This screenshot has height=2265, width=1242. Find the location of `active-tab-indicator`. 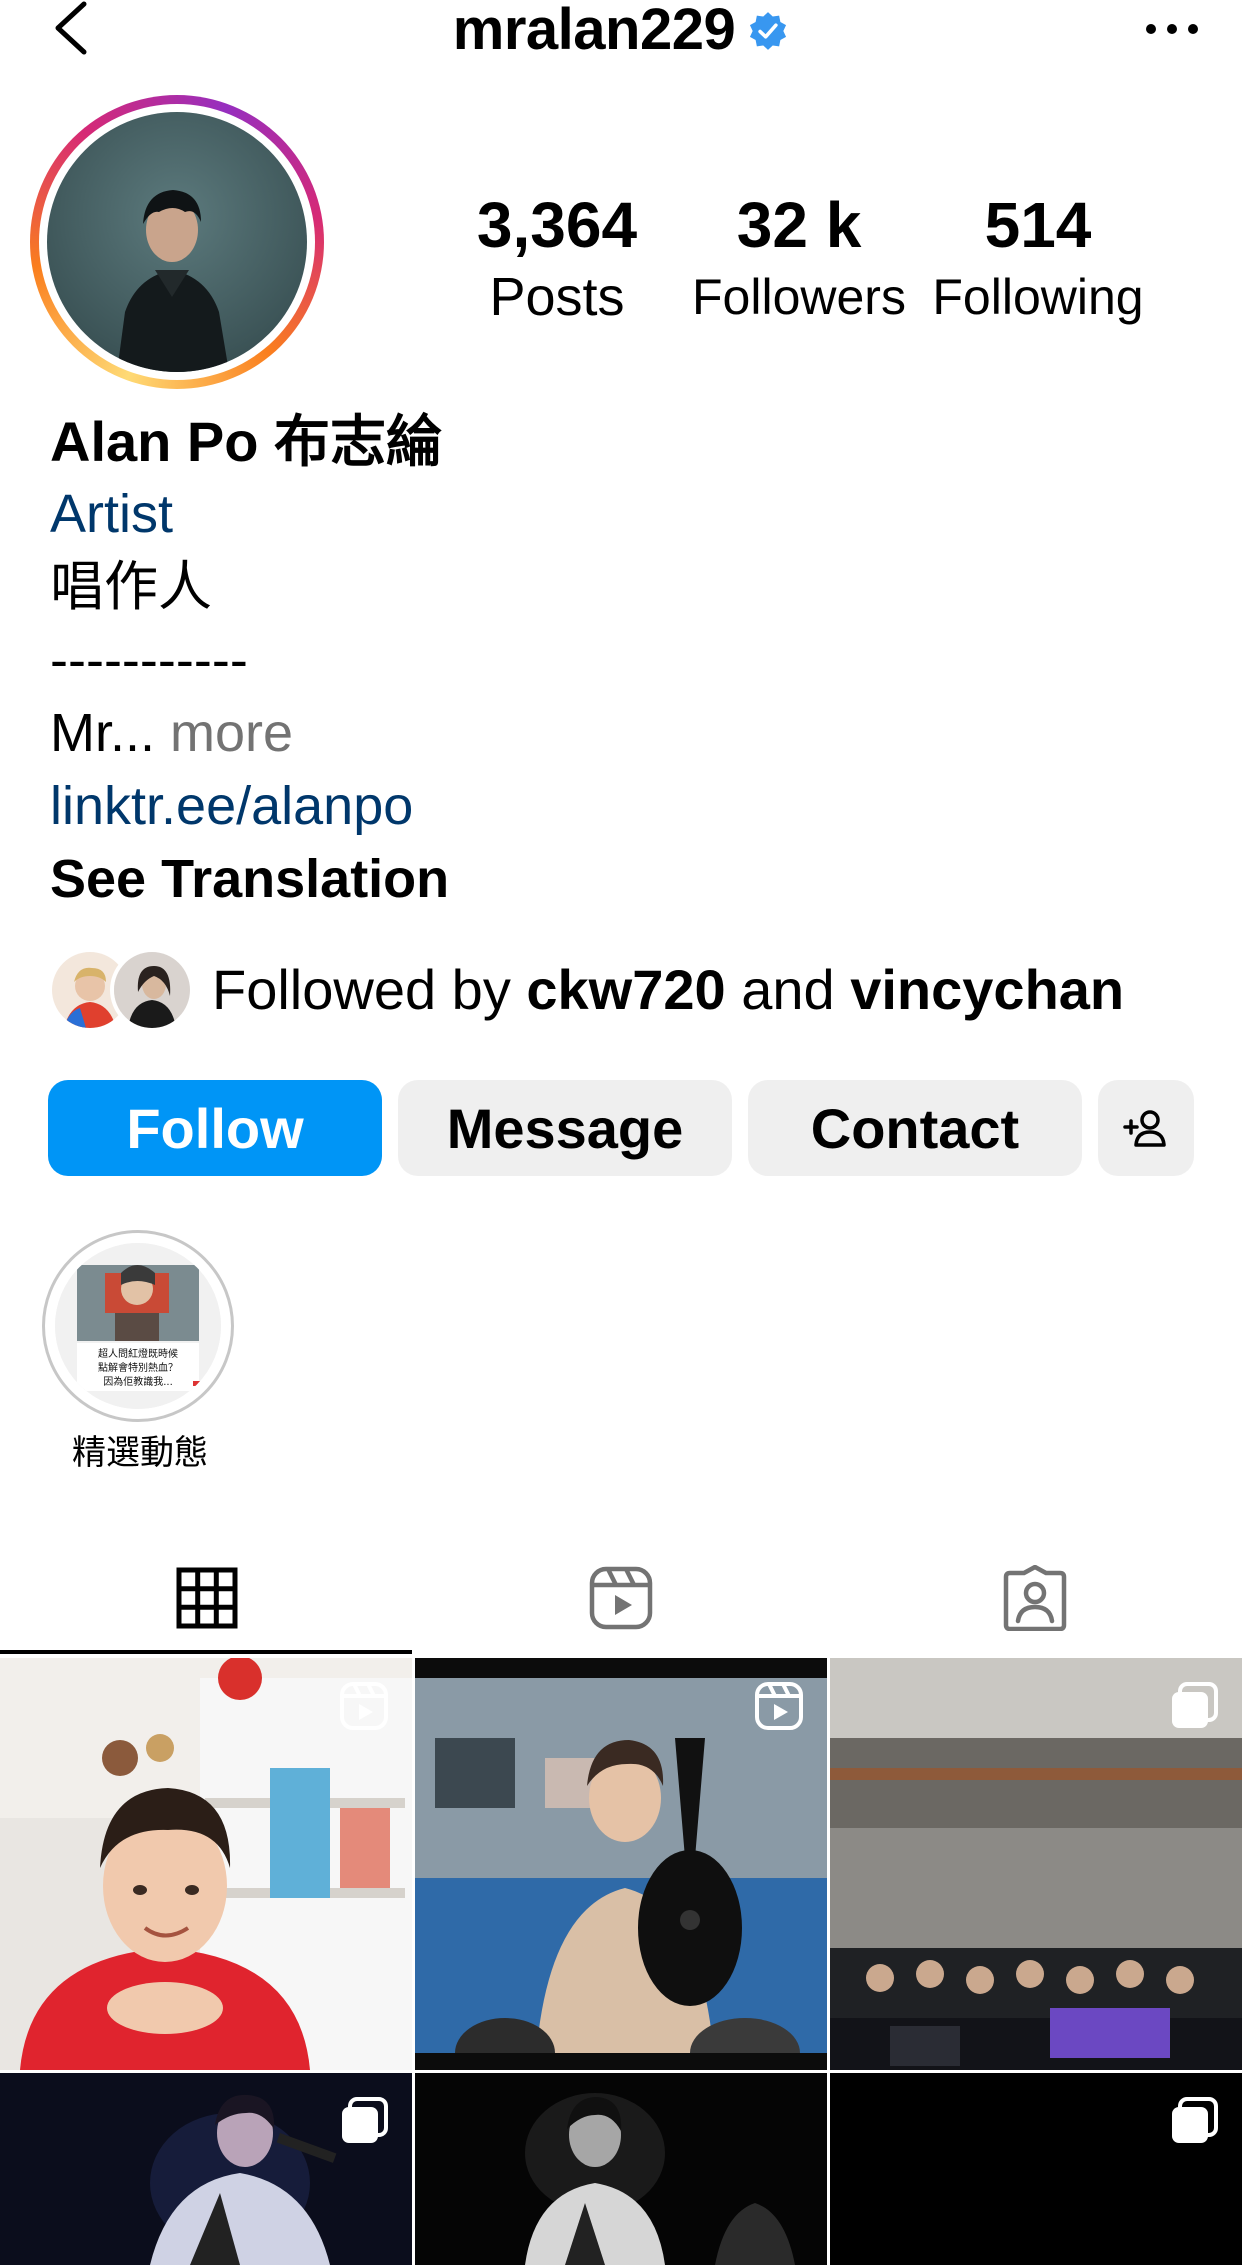

active-tab-indicator is located at coordinates (206, 1652).